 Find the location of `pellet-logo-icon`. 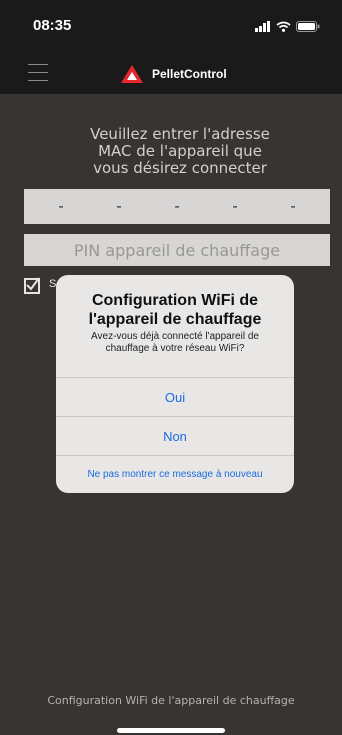

pellet-logo-icon is located at coordinates (132, 74).